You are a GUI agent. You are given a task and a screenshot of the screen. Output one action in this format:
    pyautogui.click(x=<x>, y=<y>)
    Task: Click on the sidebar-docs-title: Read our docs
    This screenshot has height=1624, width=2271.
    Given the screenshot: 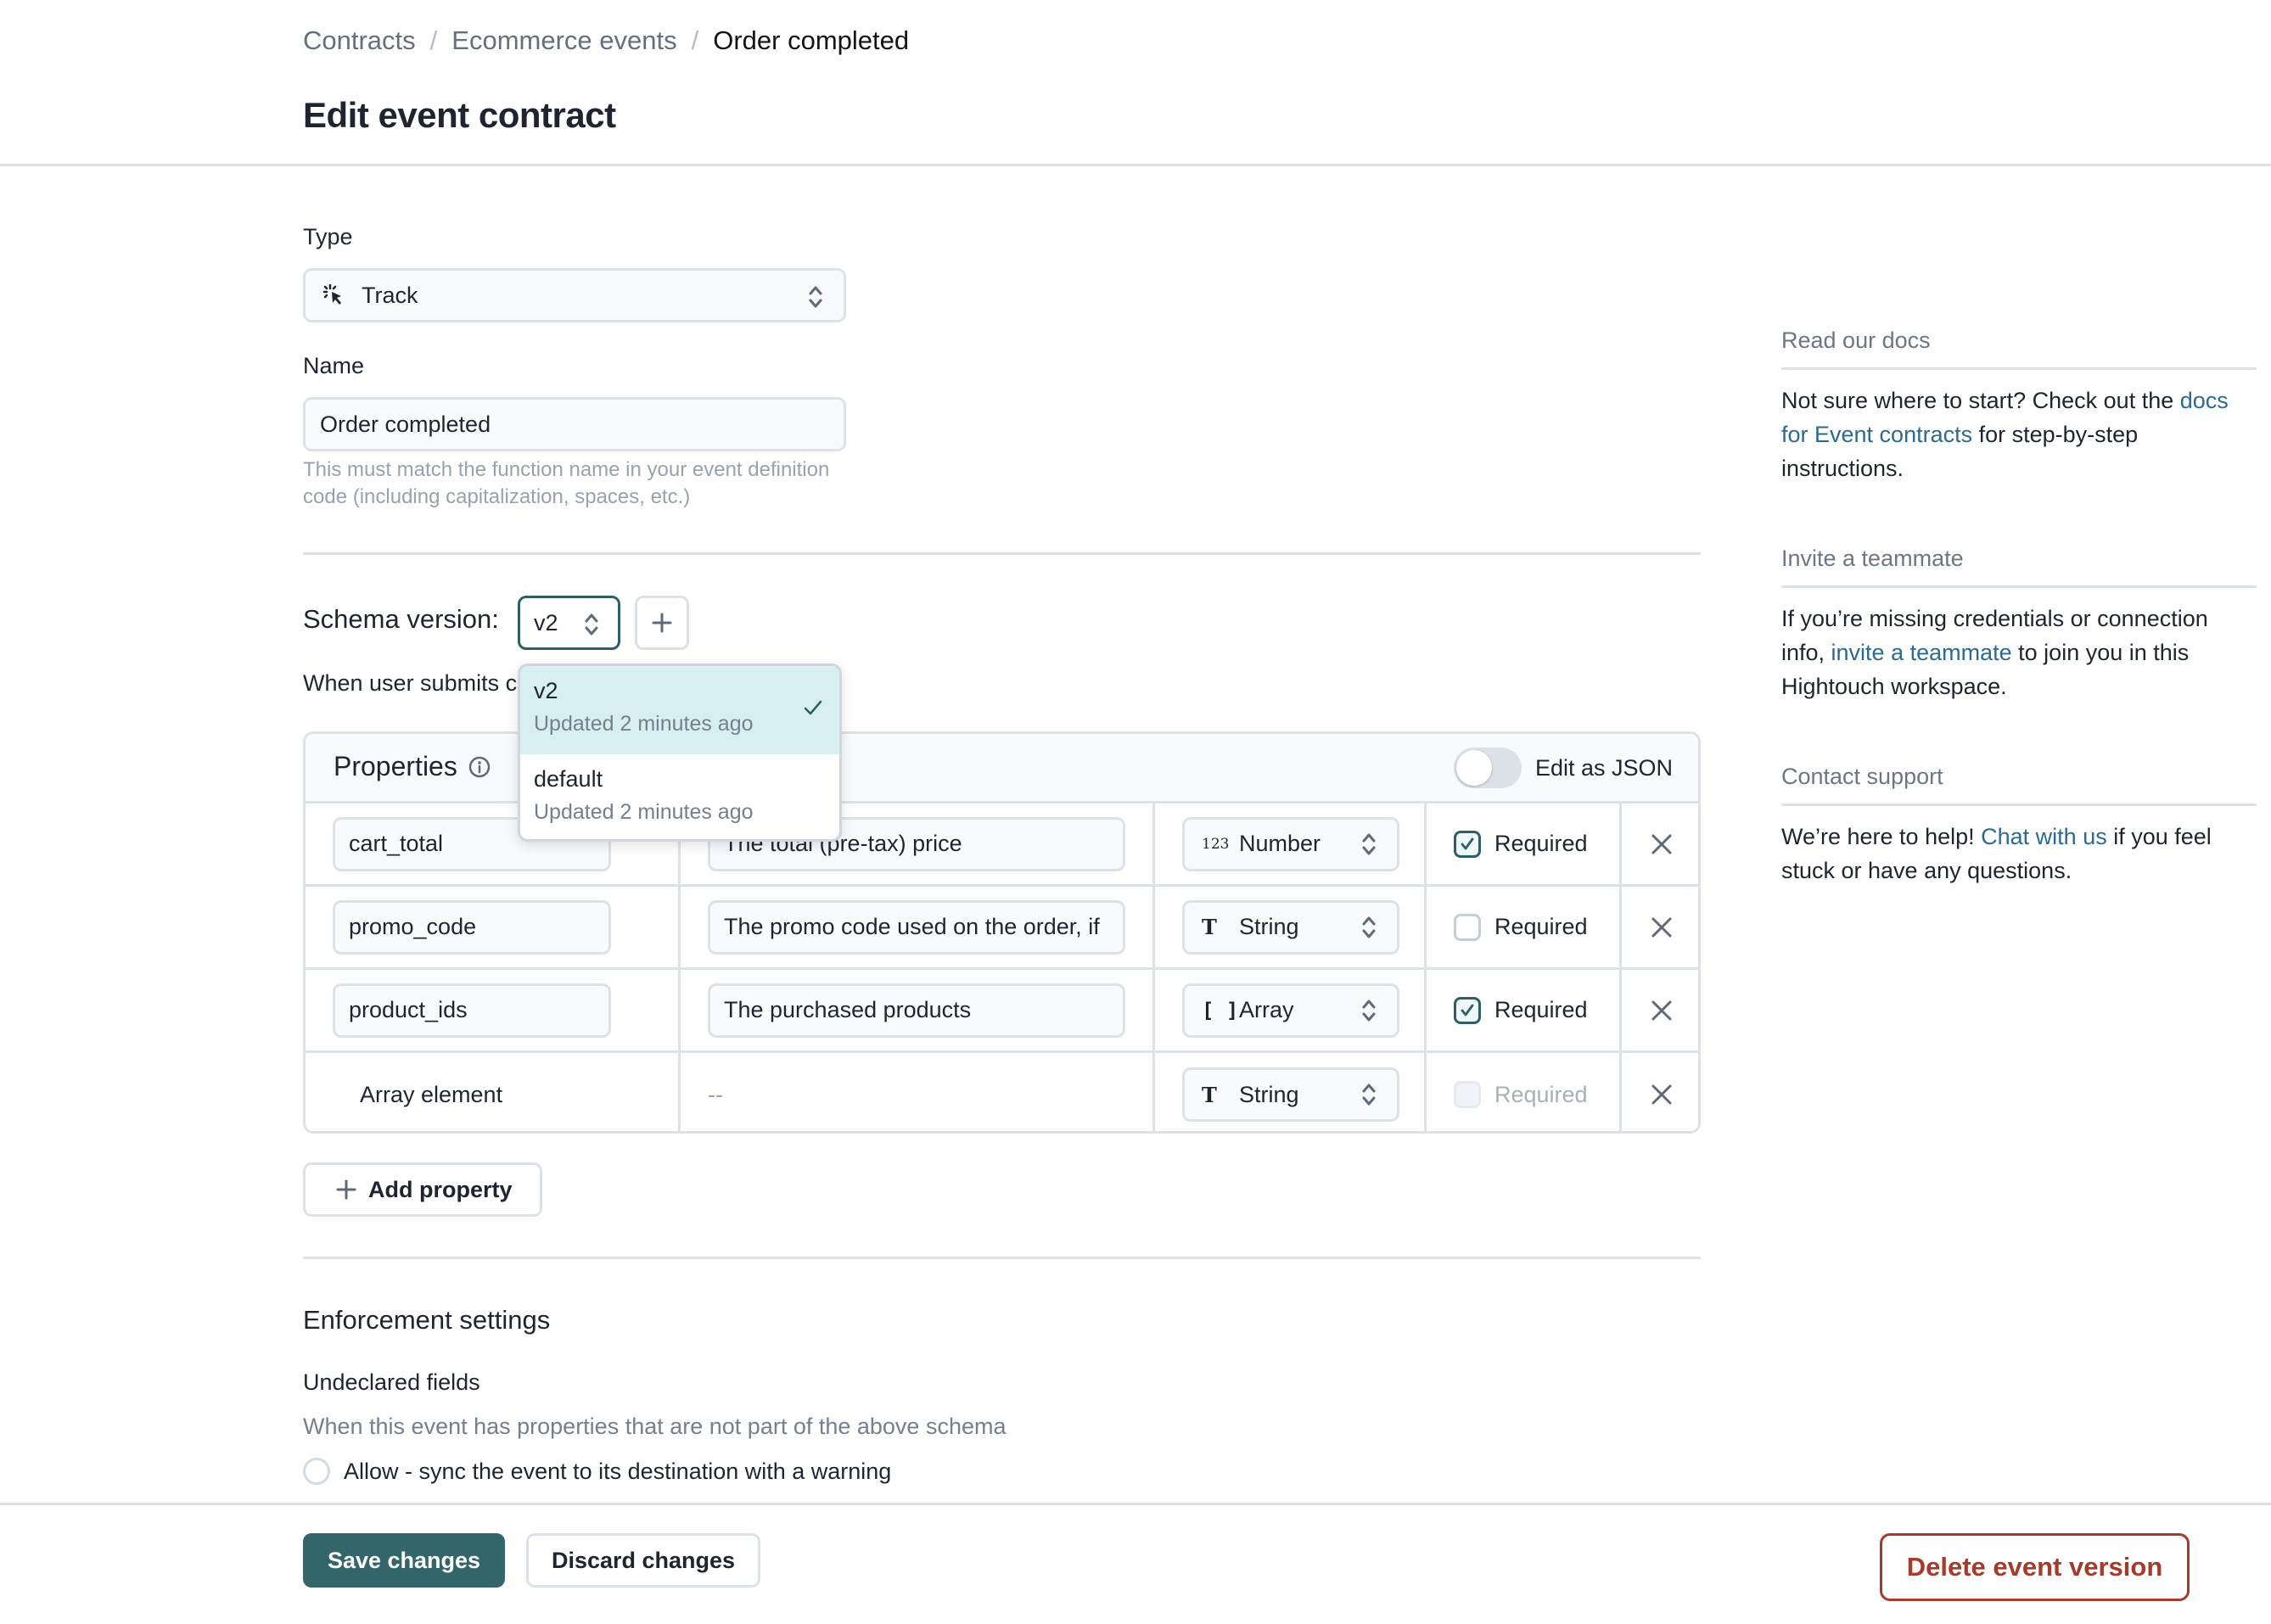 What is the action you would take?
    pyautogui.click(x=2019, y=349)
    